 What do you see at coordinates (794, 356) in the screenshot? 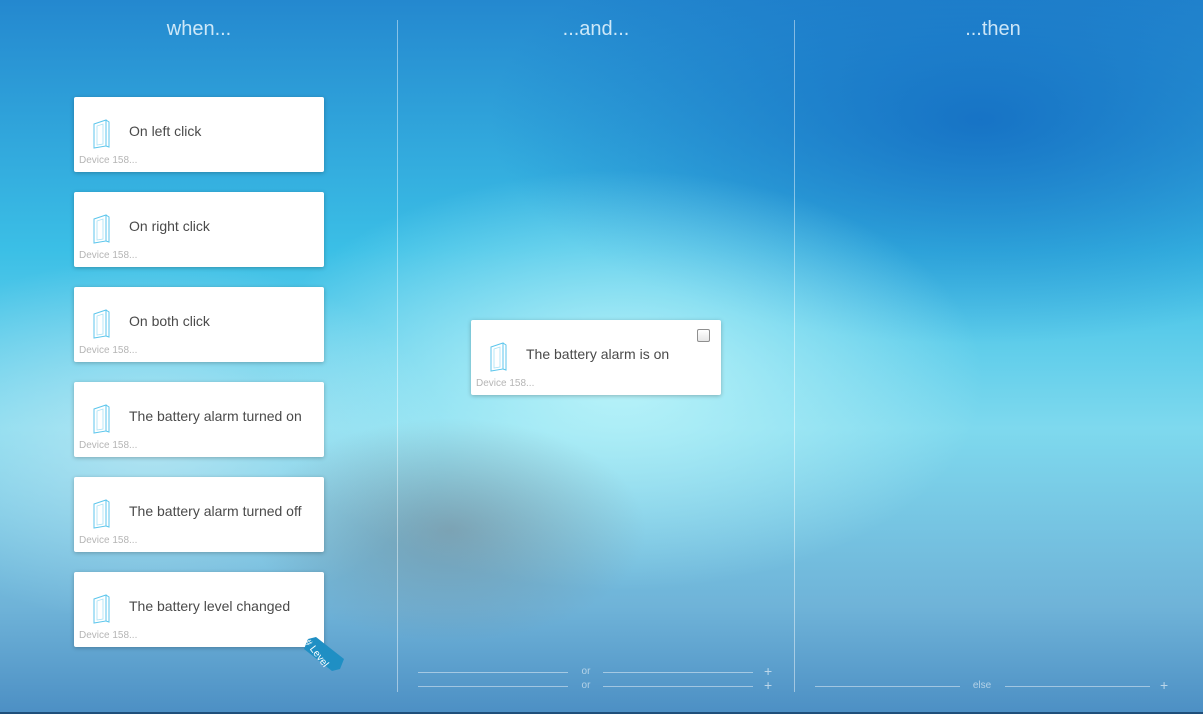
I see `column-divider-right` at bounding box center [794, 356].